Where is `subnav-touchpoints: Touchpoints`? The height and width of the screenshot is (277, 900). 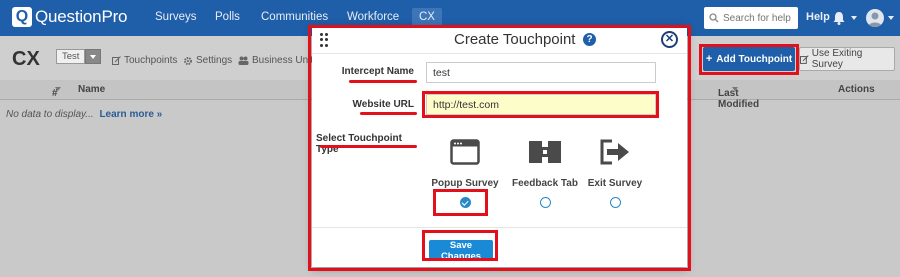 subnav-touchpoints: Touchpoints is located at coordinates (144, 60).